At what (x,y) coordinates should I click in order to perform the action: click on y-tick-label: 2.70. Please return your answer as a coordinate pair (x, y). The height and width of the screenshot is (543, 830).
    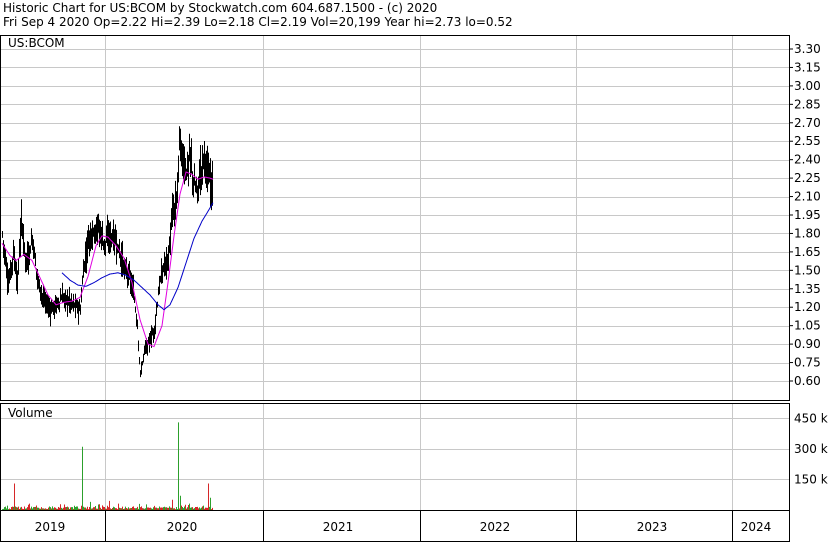
    Looking at the image, I should click on (807, 123).